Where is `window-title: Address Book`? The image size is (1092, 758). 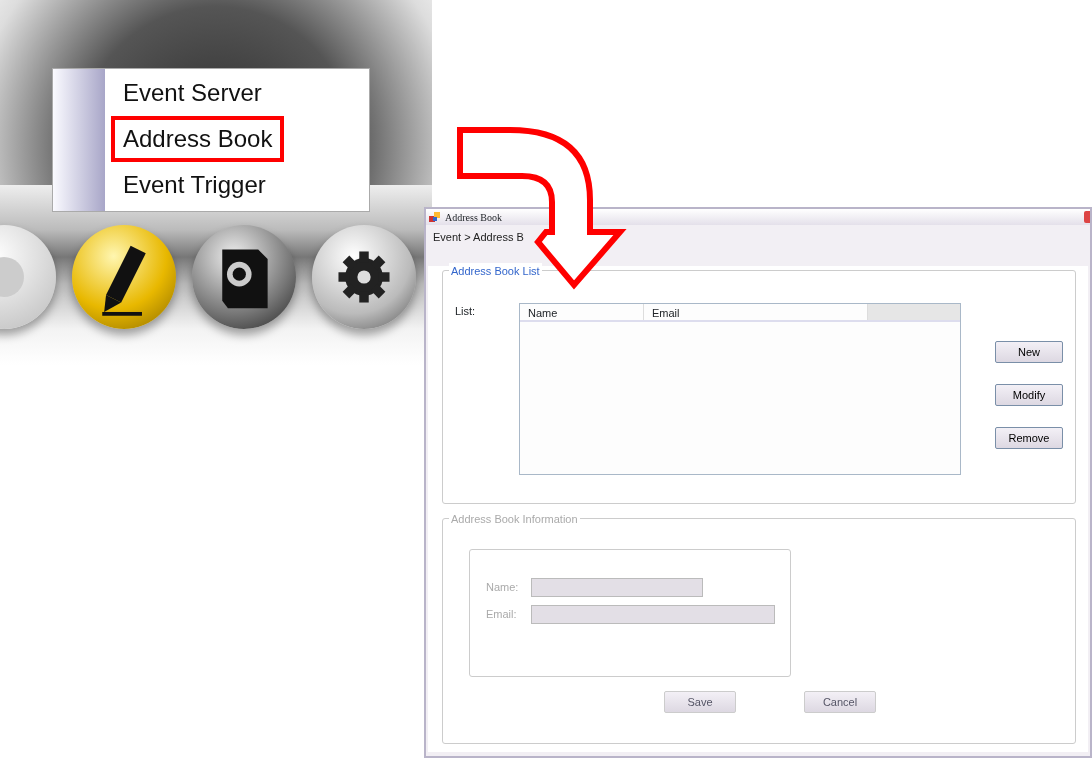
window-title: Address Book is located at coordinates (473, 217).